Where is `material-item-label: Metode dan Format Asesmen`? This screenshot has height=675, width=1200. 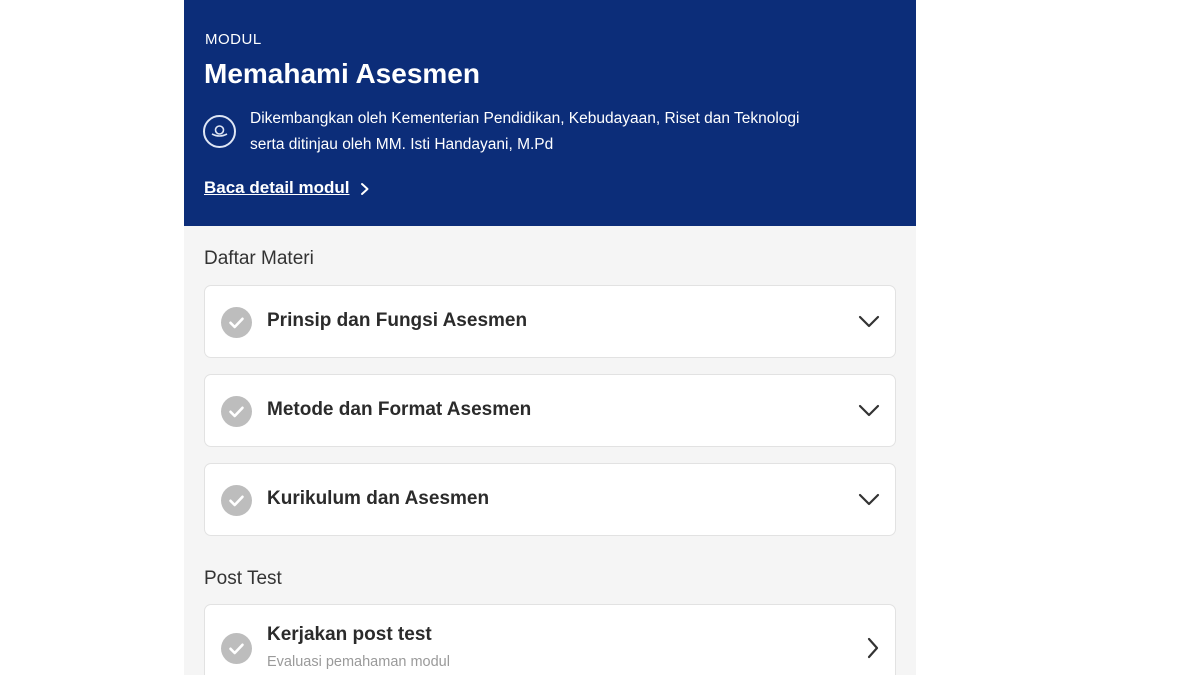
material-item-label: Metode dan Format Asesmen is located at coordinates (399, 409).